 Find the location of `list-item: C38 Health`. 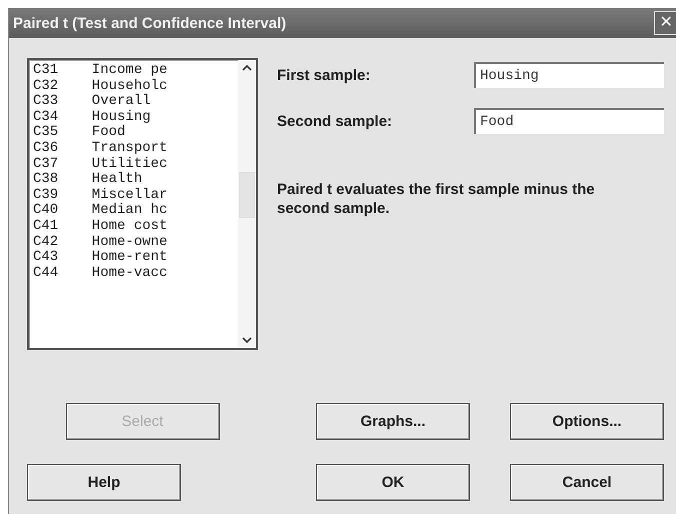

list-item: C38 Health is located at coordinates (135, 180).